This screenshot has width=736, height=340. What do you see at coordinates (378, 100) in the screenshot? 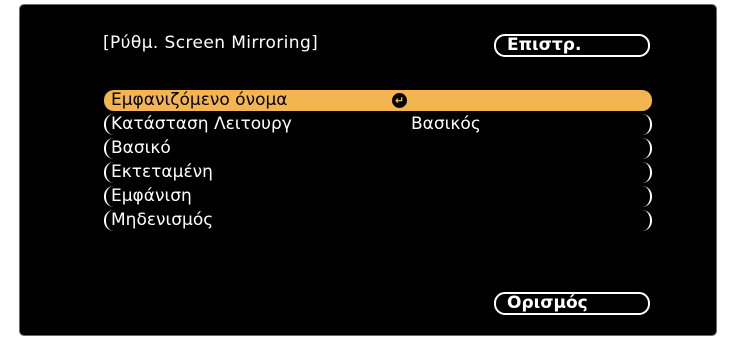
I see `menu-item-display-name: Εμφανιζόμενο όνομα ↵` at bounding box center [378, 100].